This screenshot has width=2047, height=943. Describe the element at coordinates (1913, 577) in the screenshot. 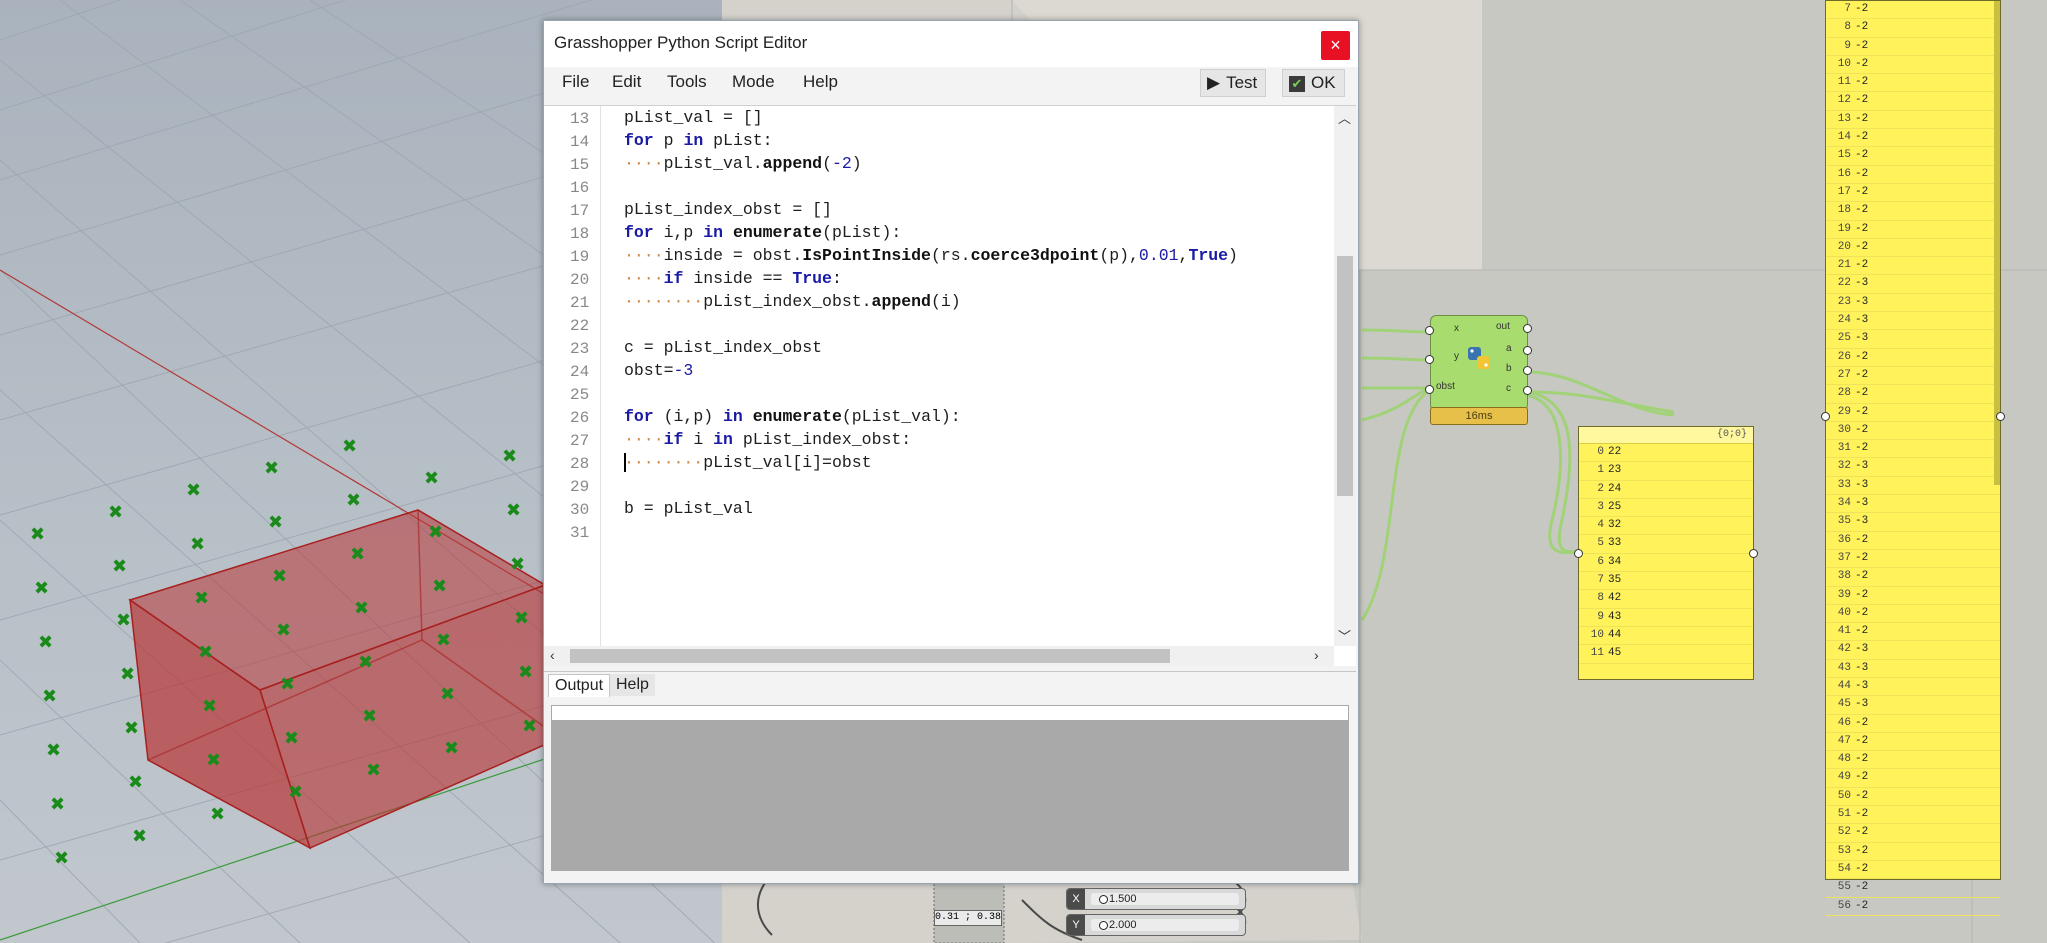

I see `panel-row: 38 -2` at that location.